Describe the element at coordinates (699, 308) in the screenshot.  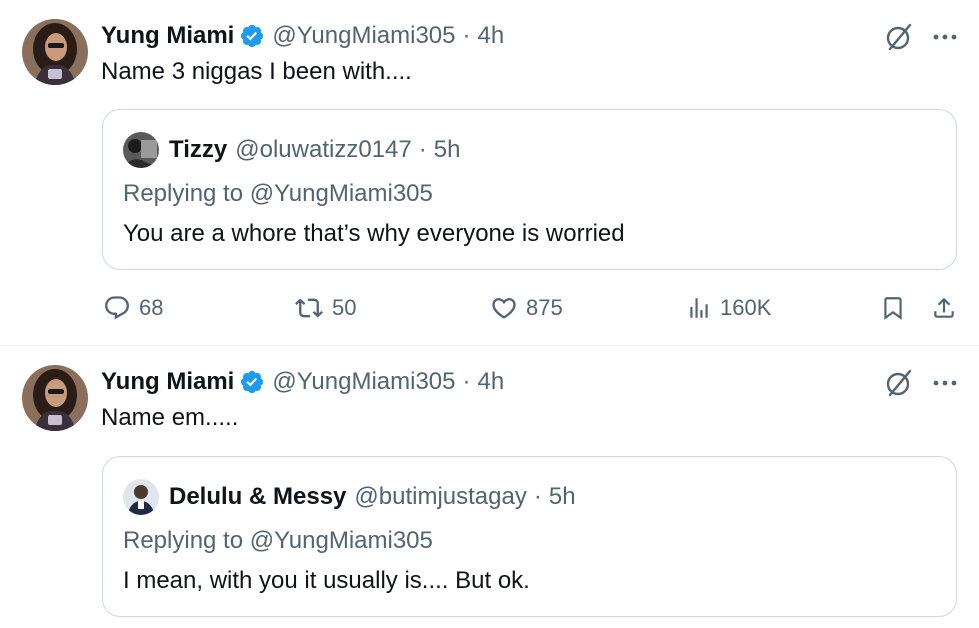
I see `views-icon` at that location.